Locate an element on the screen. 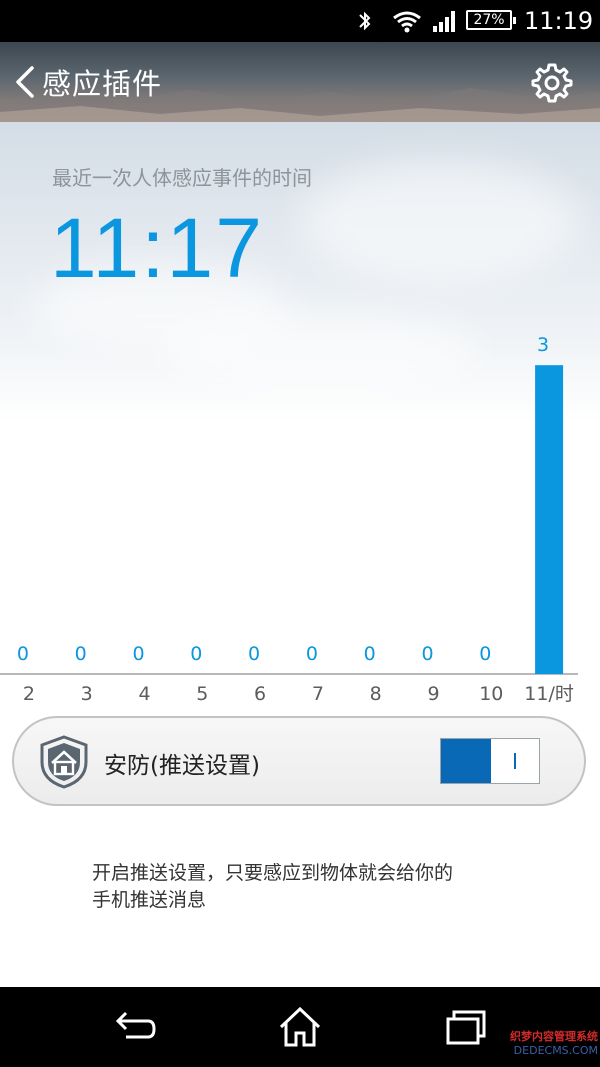 Image resolution: width=600 pixels, height=1067 pixels. status-bar: 27% 11:19 is located at coordinates (300, 21).